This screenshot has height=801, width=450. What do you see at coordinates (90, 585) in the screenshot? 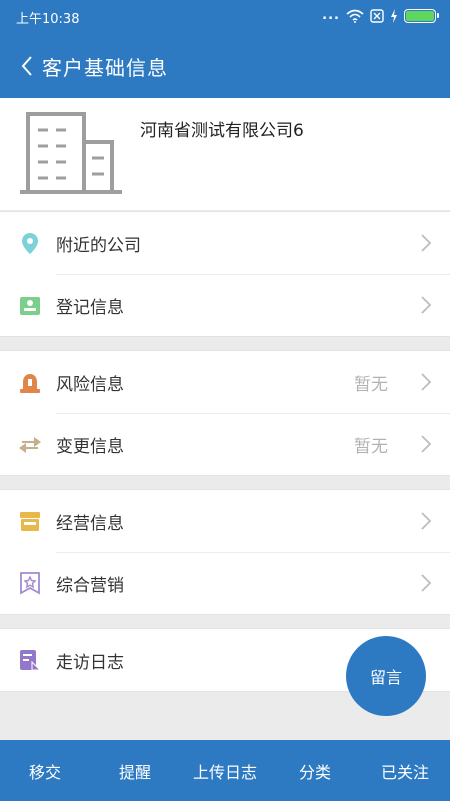
I see `menu-item-label: 综合营销` at bounding box center [90, 585].